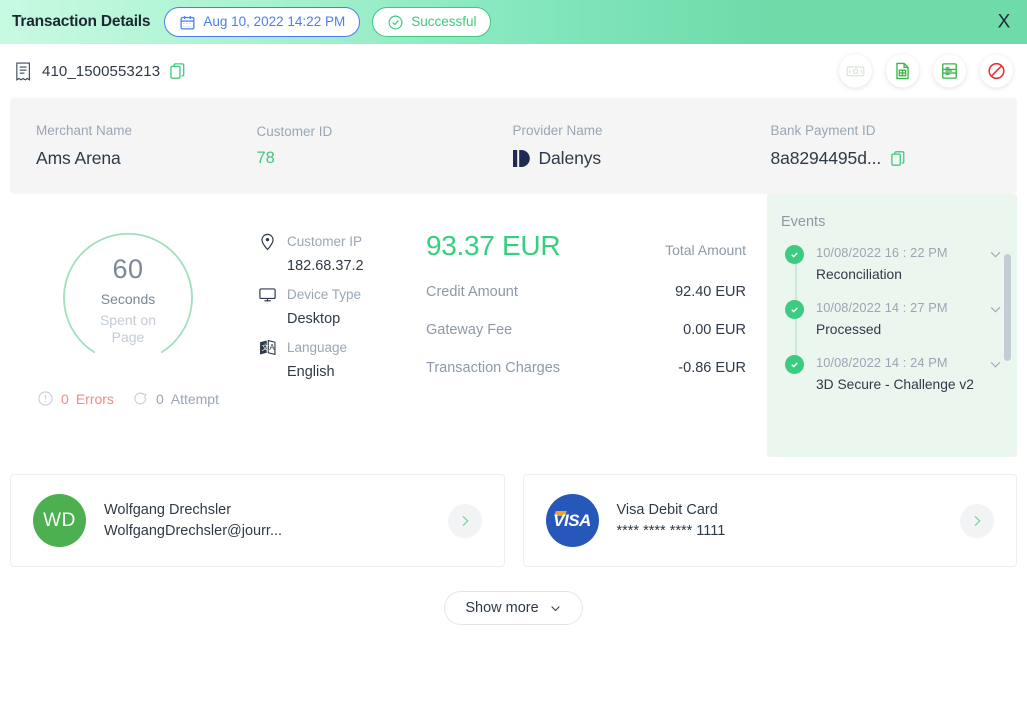 The height and width of the screenshot is (714, 1027). I want to click on card-number-masked: **** **** **** 1111, so click(671, 531).